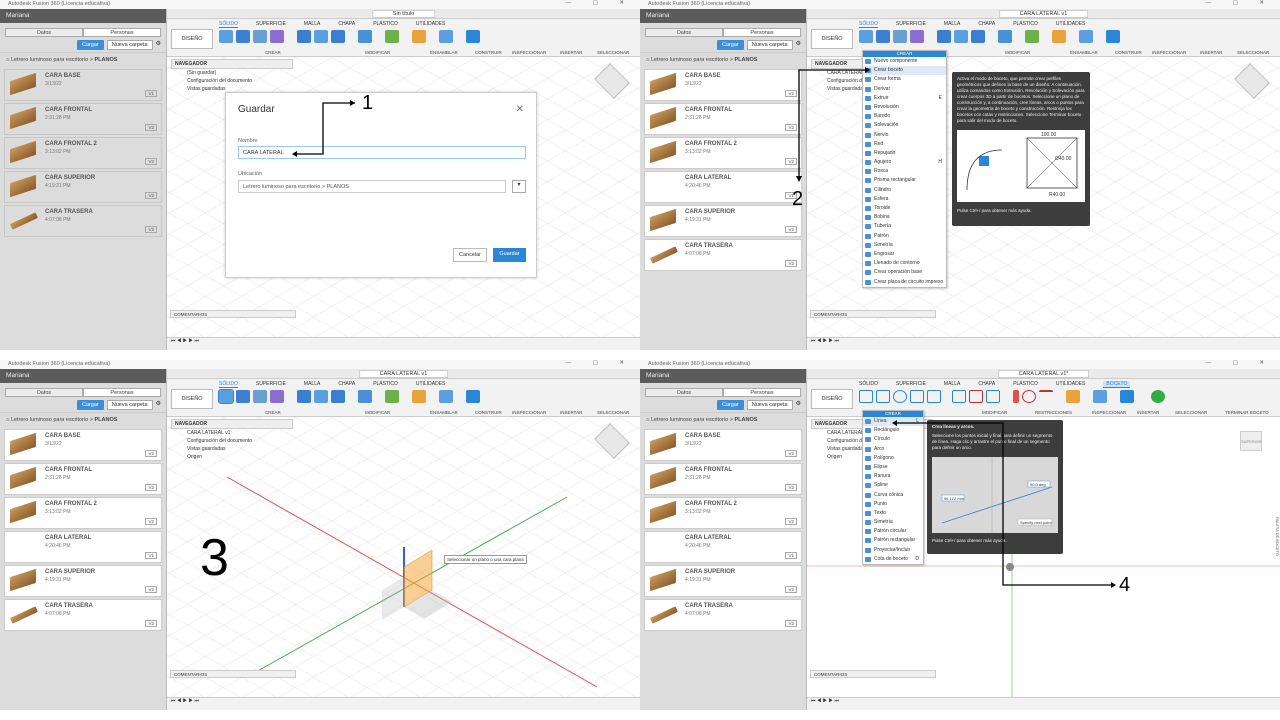  Describe the element at coordinates (904, 89) in the screenshot. I see `menu-item: Derivar` at that location.